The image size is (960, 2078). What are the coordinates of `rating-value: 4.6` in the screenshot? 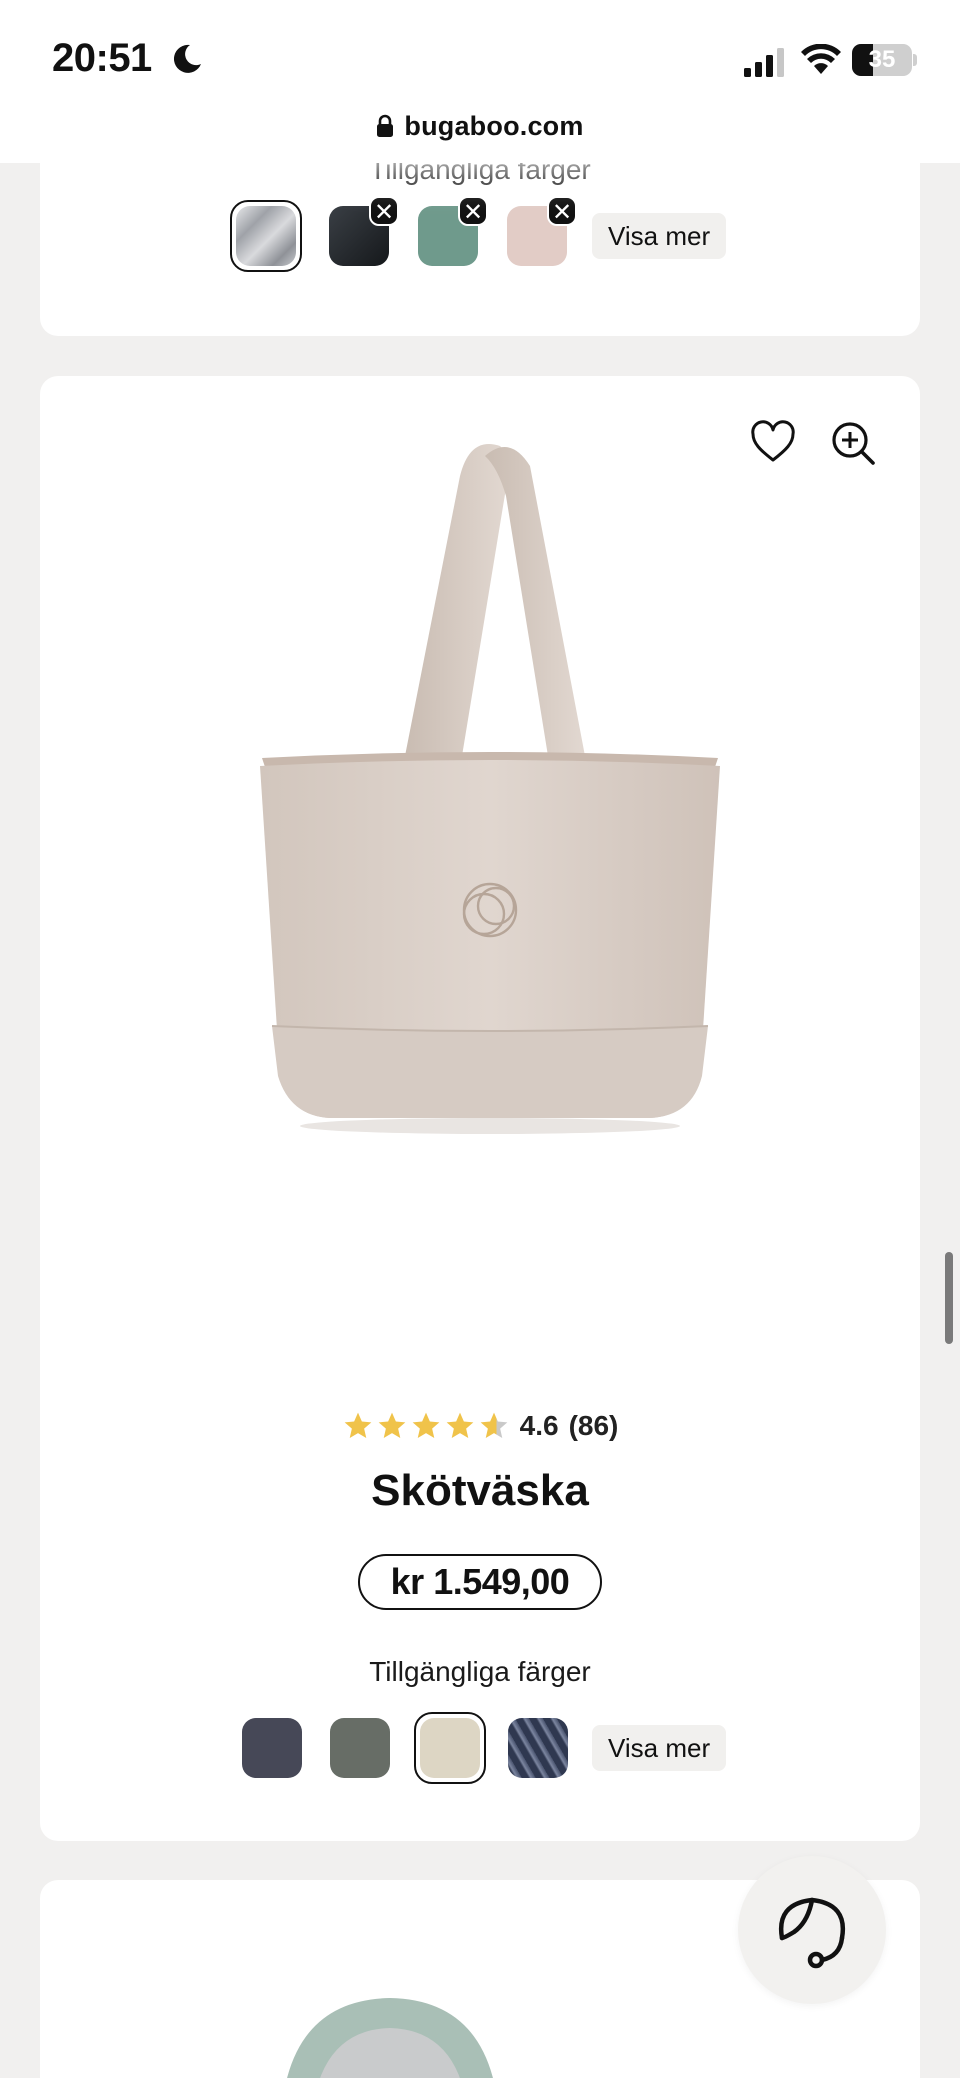 It's located at (539, 1425).